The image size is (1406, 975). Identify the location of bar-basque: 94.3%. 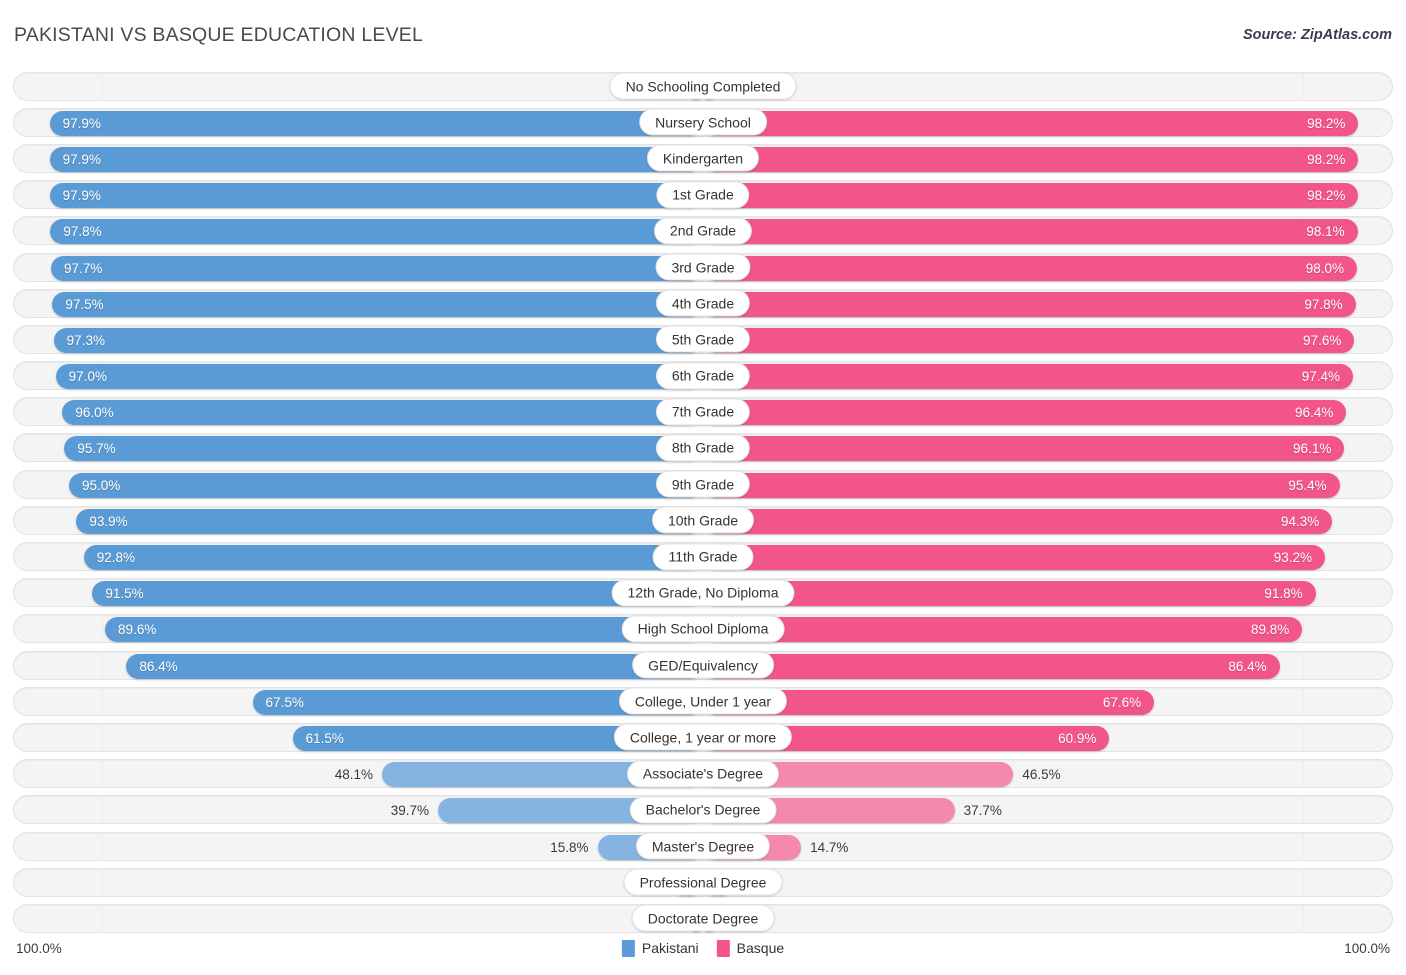
(1018, 521).